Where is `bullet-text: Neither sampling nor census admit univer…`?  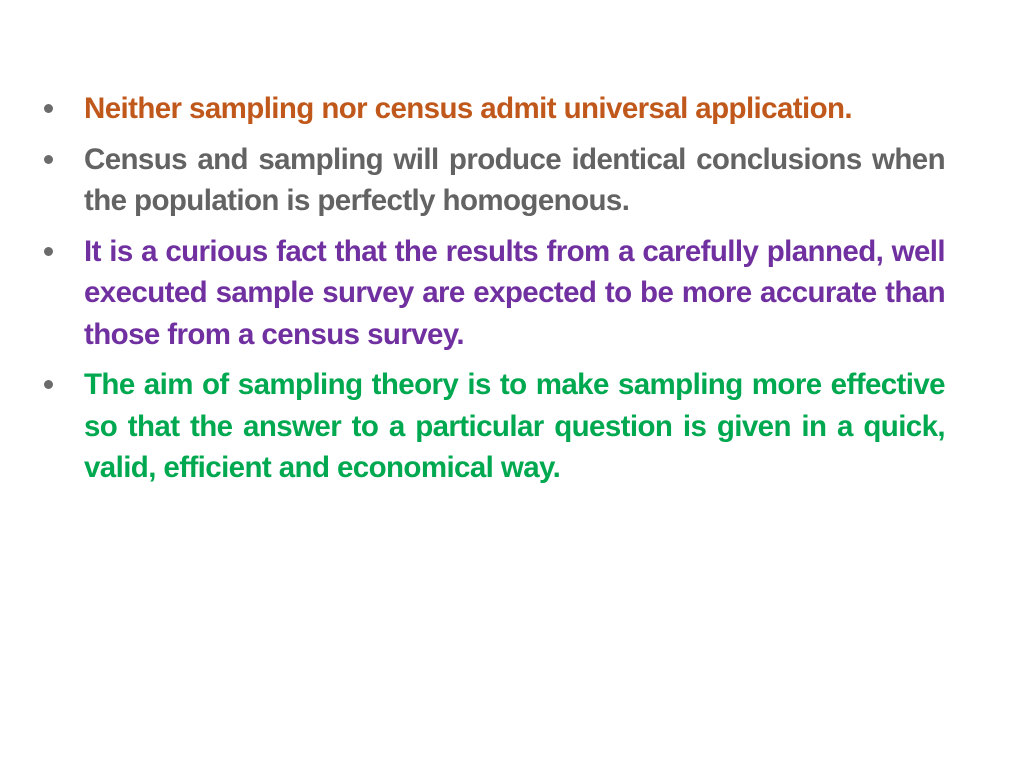
bullet-text: Neither sampling nor census admit univer… is located at coordinates (468, 108).